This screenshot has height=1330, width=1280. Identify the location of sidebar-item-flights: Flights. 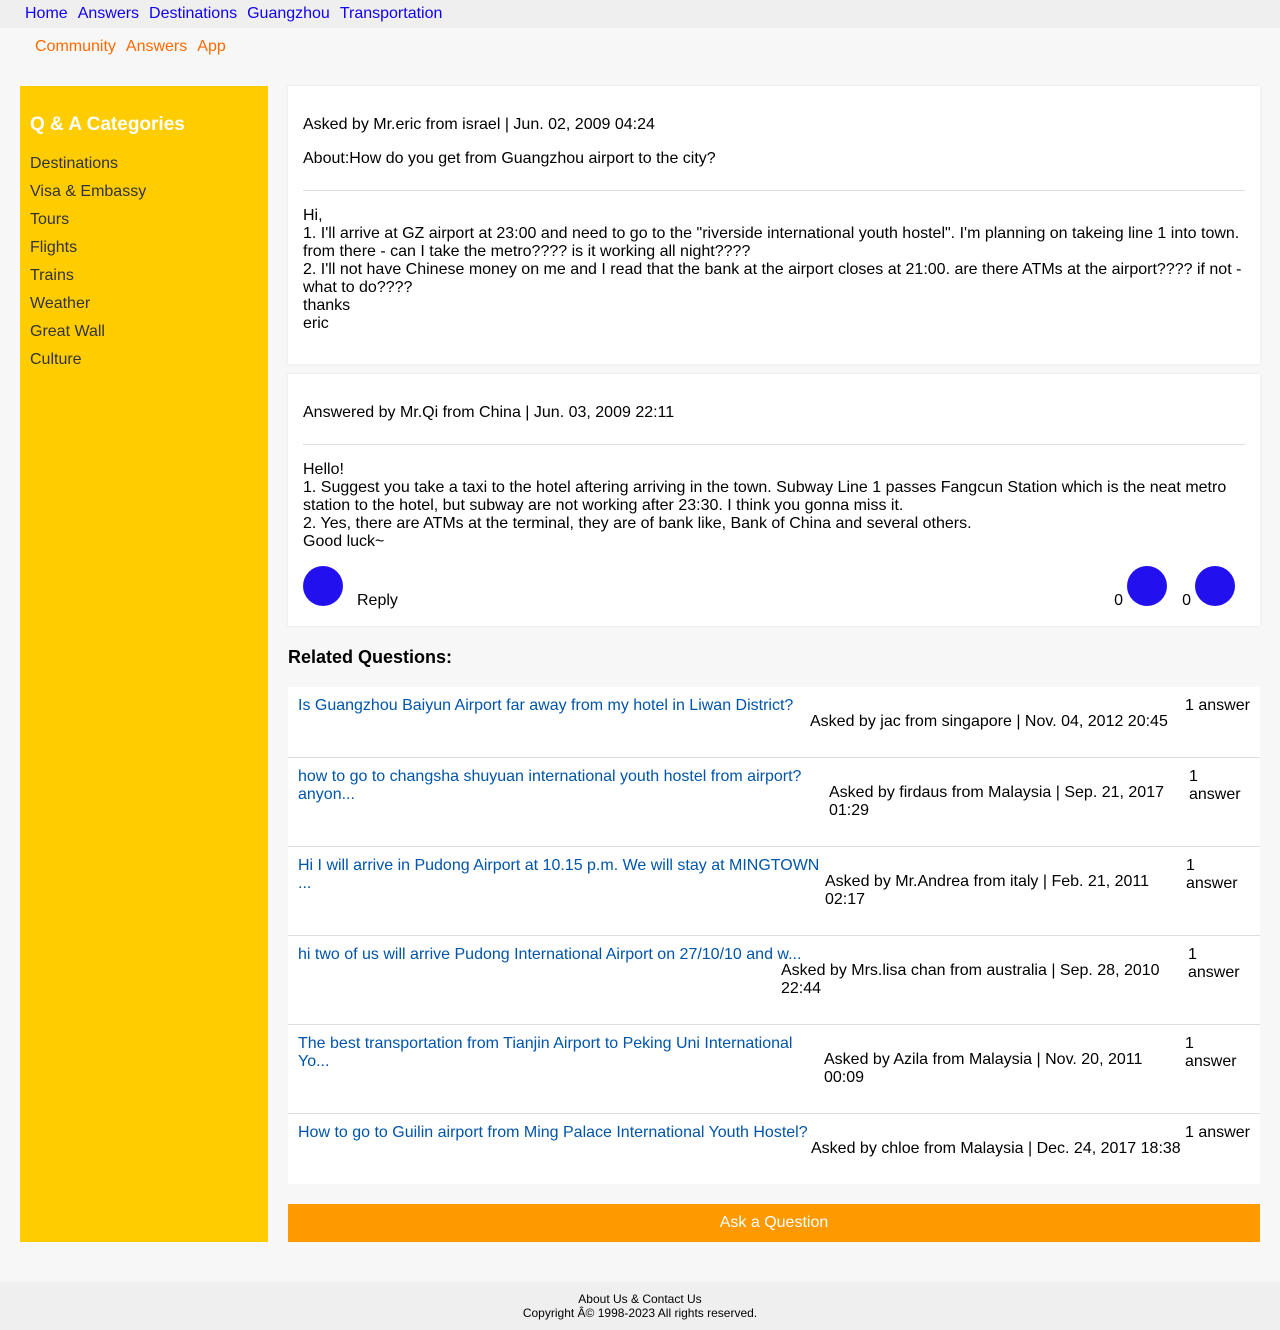
(144, 248).